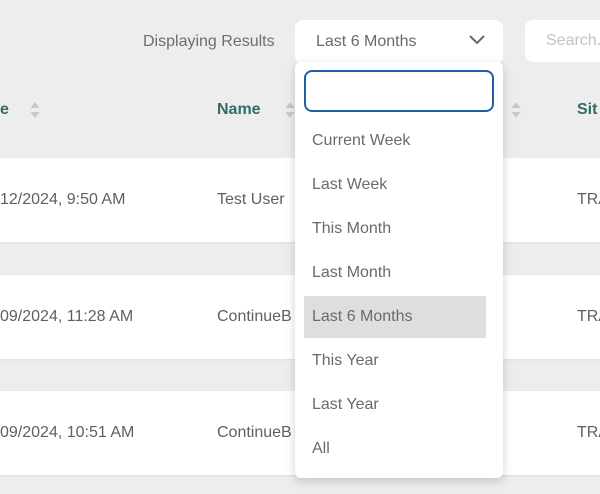 The image size is (600, 494). Describe the element at coordinates (395, 317) in the screenshot. I see `option-last-6-months: Last 6 Months` at that location.